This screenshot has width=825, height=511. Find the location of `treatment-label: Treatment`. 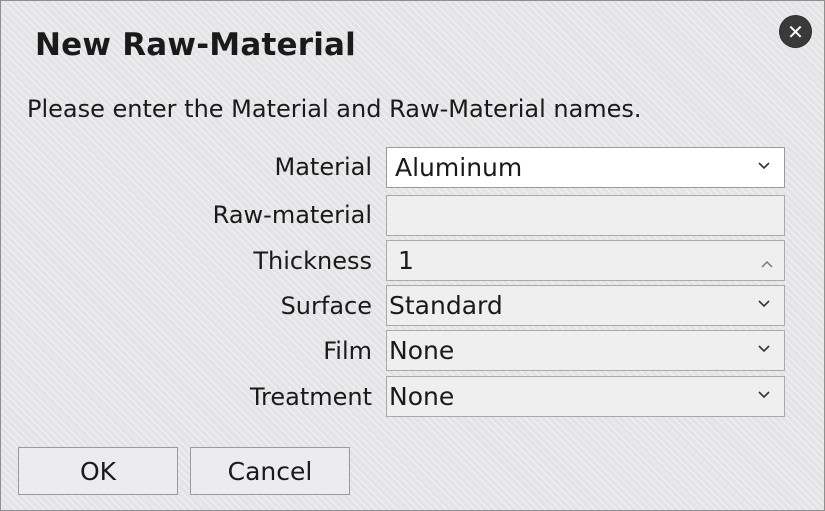

treatment-label: Treatment is located at coordinates (310, 397).